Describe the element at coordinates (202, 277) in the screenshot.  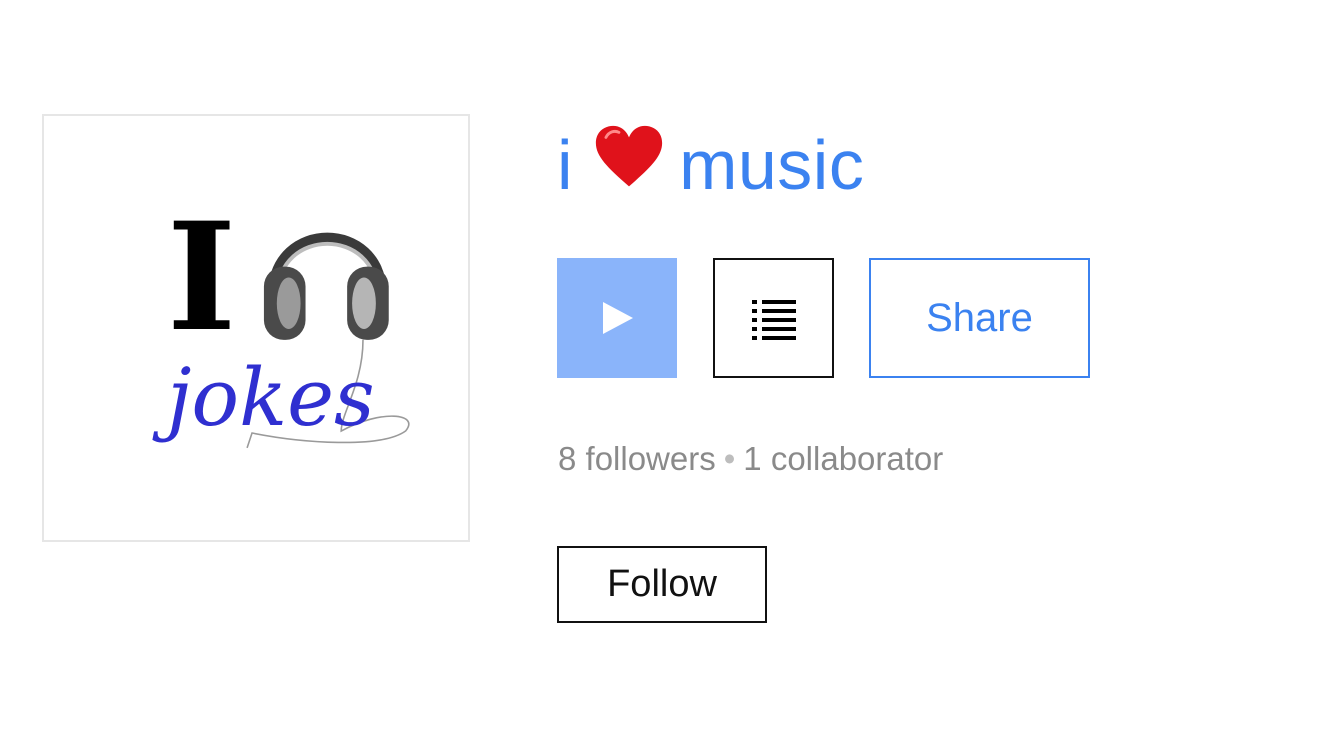
I see `cover-letter: I` at that location.